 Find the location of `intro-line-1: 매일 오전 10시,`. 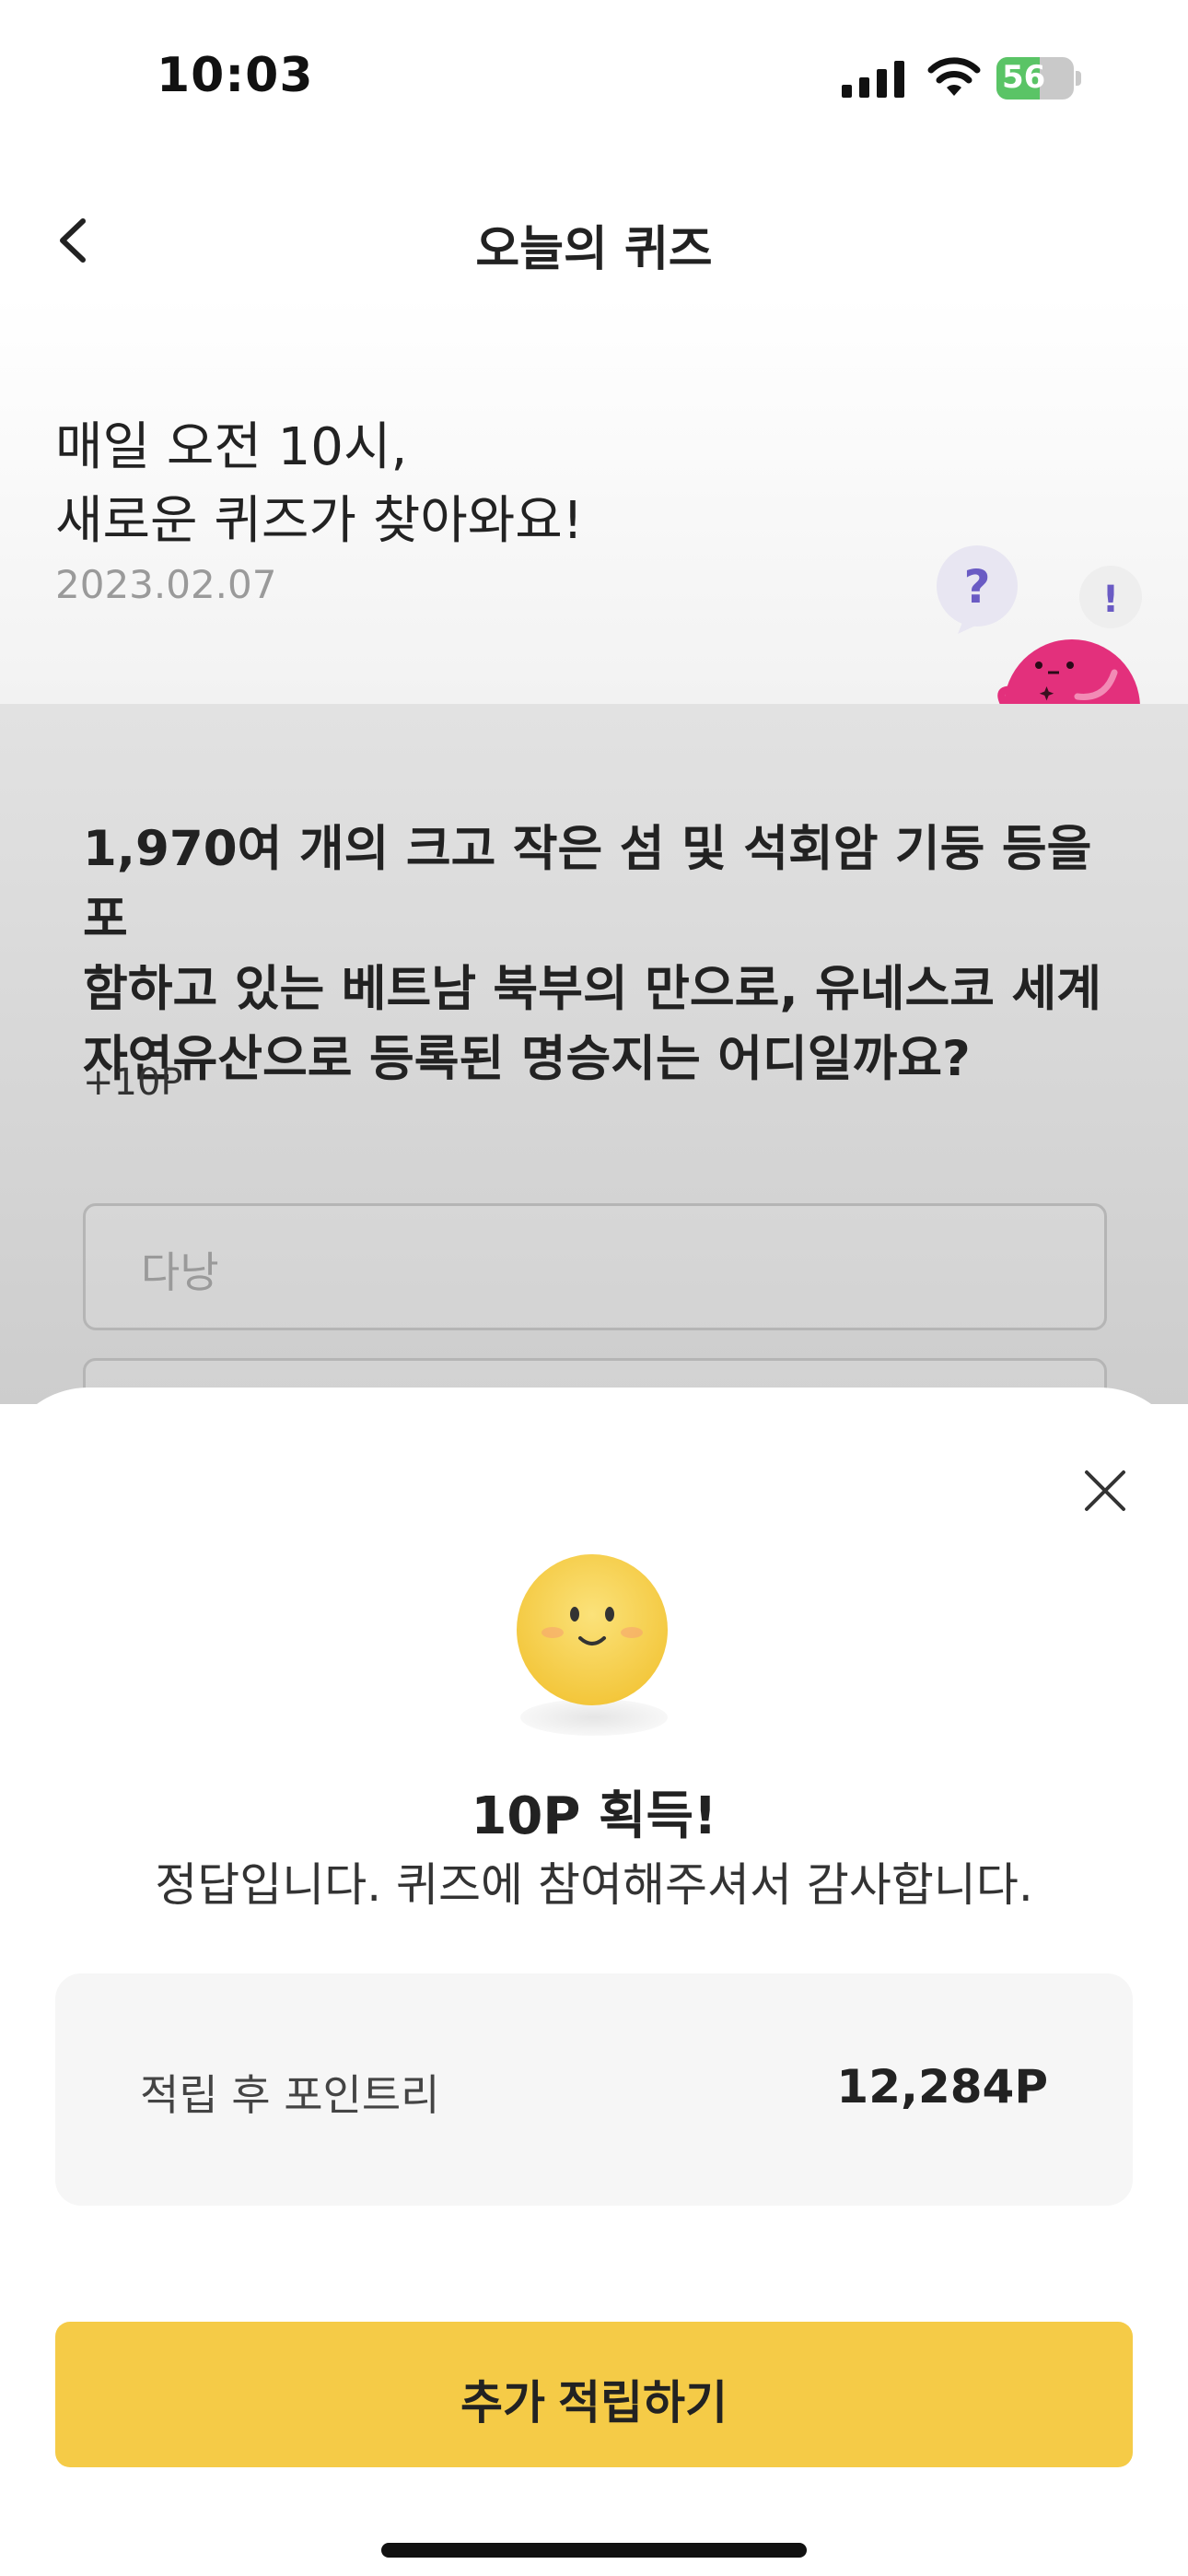

intro-line-1: 매일 오전 10시, is located at coordinates (231, 447).